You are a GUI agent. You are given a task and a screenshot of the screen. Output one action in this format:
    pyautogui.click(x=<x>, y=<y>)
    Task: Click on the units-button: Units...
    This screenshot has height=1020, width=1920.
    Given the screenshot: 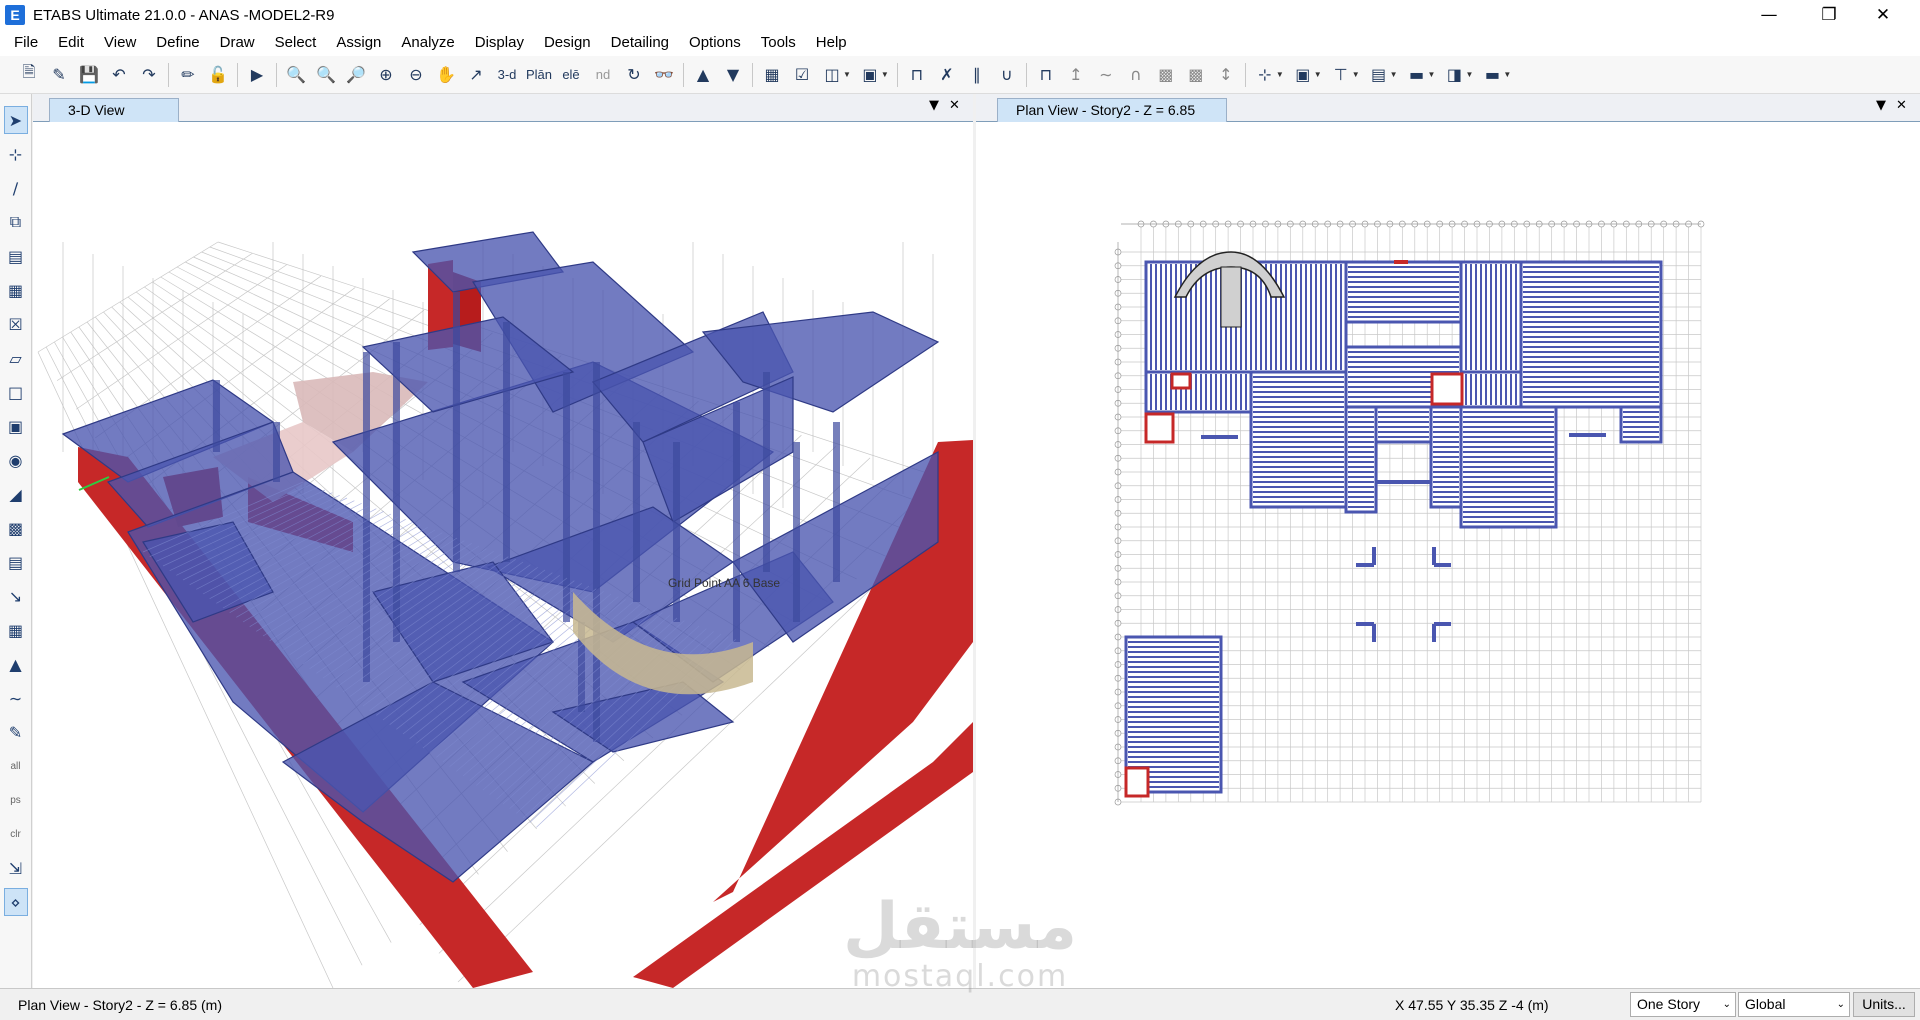 What is the action you would take?
    pyautogui.click(x=1884, y=1004)
    